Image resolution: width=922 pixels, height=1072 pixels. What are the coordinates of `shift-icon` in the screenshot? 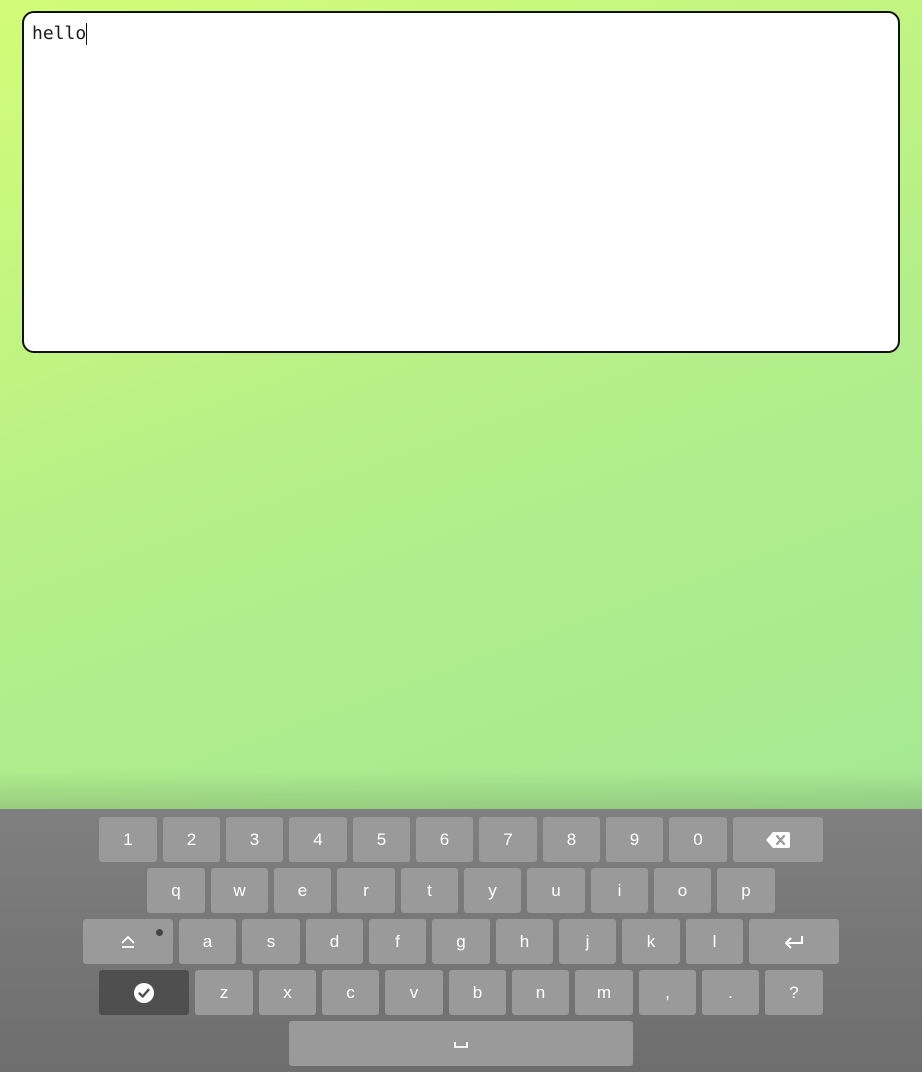 It's located at (128, 942).